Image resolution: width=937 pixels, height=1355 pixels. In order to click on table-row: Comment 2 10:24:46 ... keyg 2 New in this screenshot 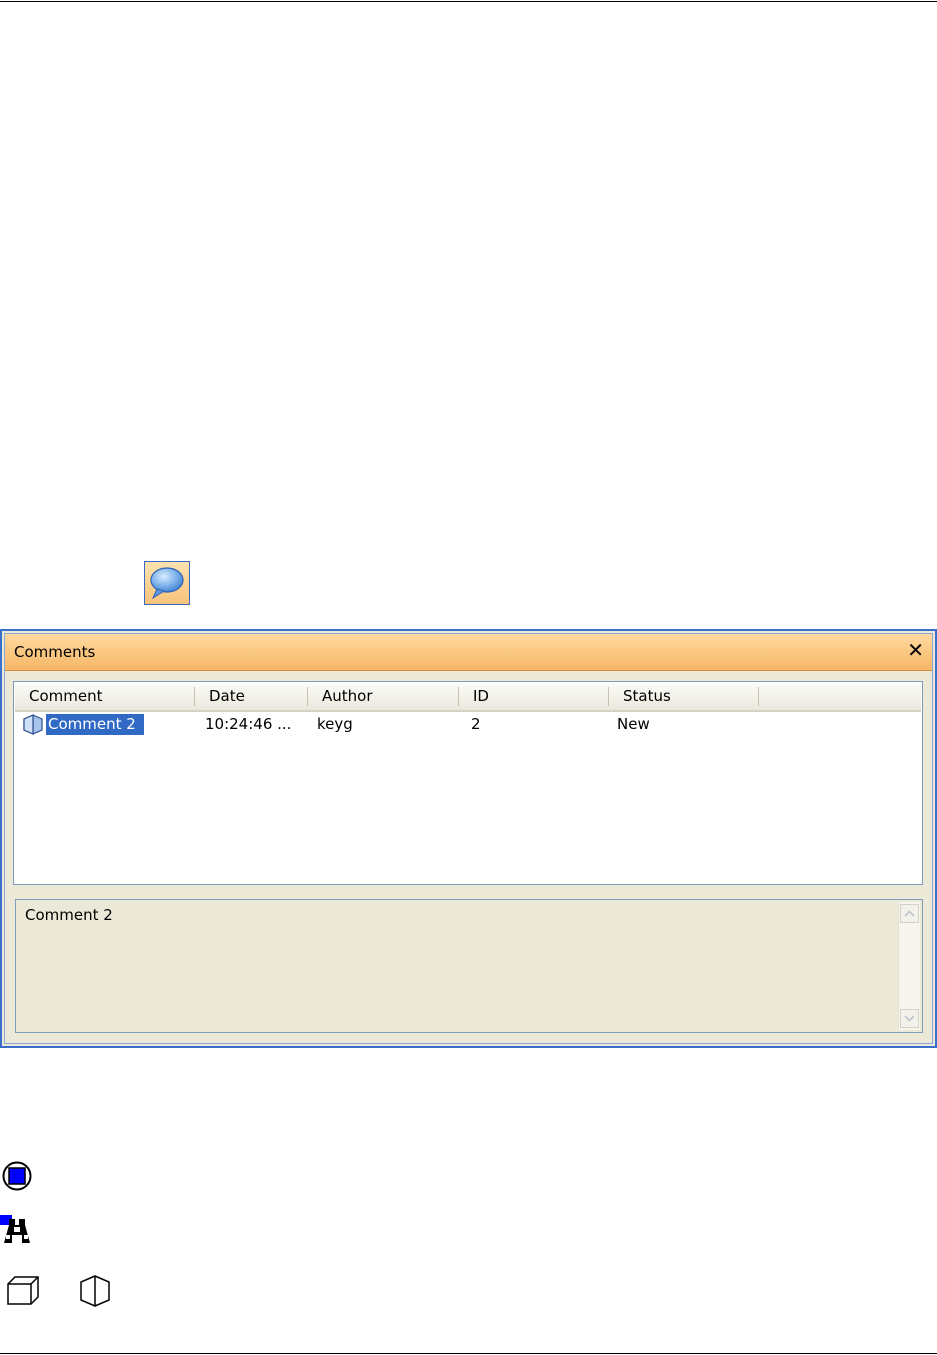, I will do `click(468, 724)`.